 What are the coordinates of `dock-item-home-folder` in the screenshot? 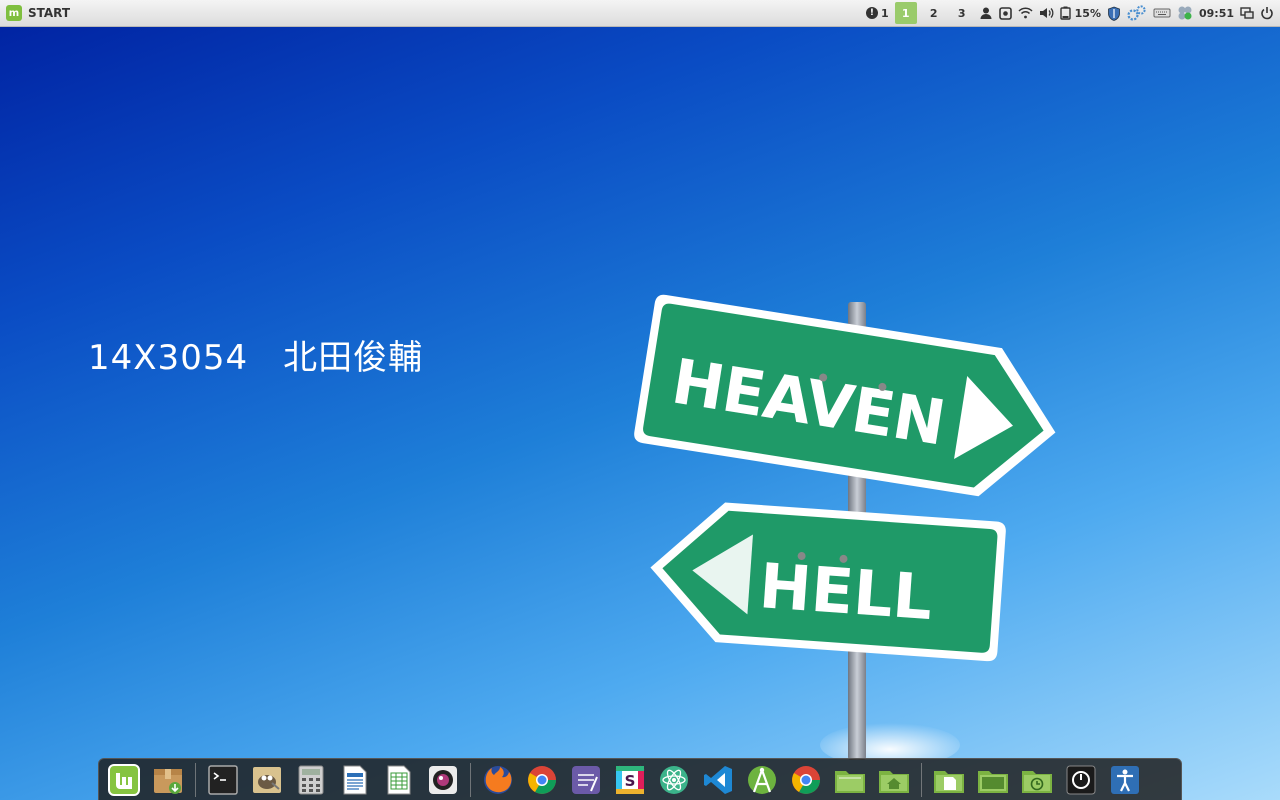 It's located at (894, 780).